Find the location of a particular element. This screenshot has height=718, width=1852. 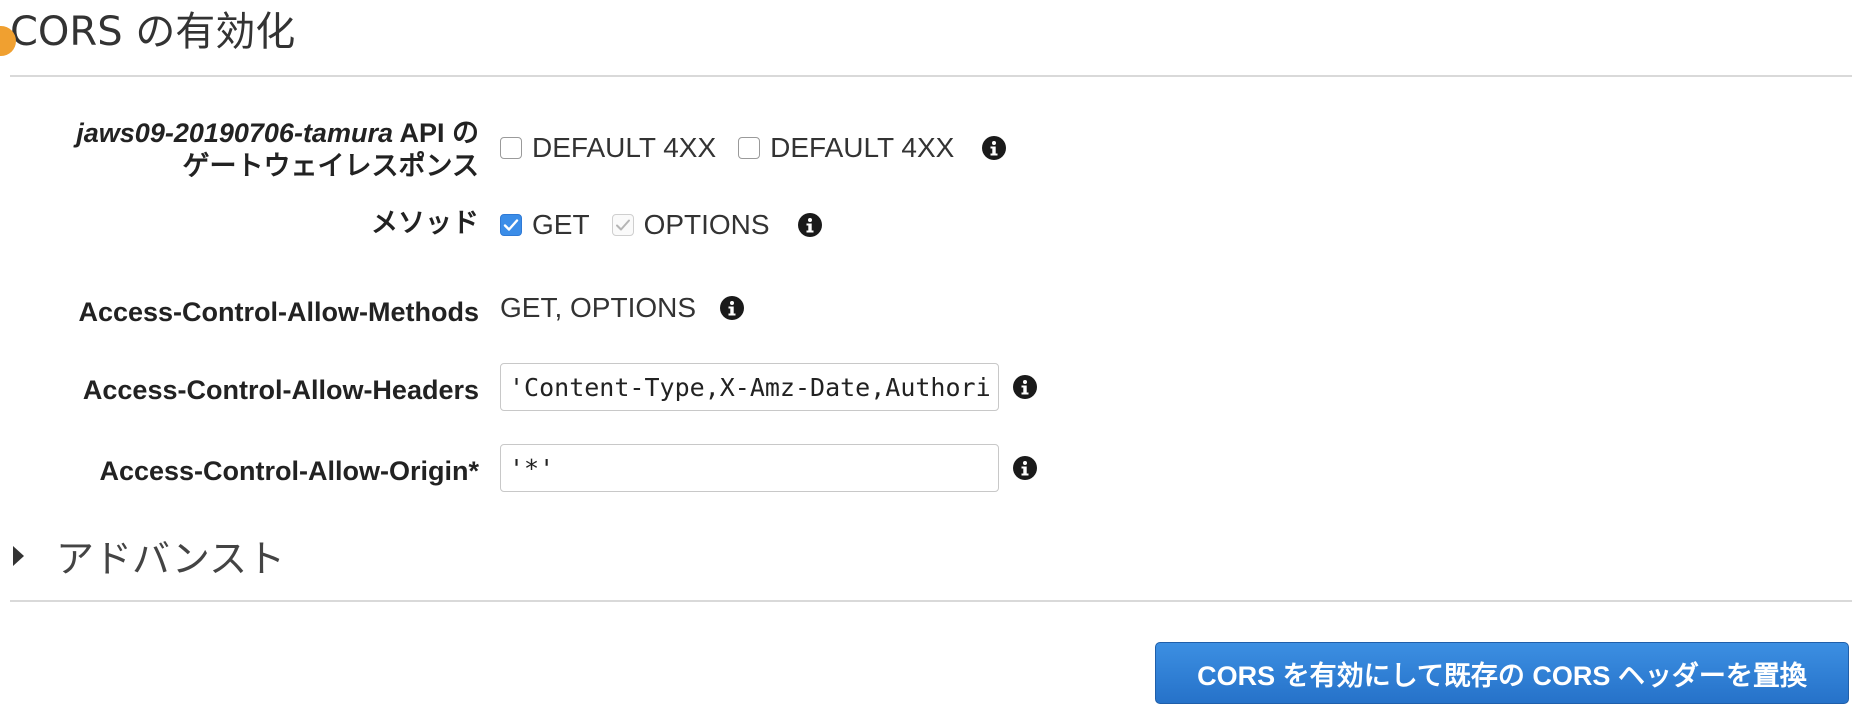

advanced-label: アドバンスト is located at coordinates (171, 559).